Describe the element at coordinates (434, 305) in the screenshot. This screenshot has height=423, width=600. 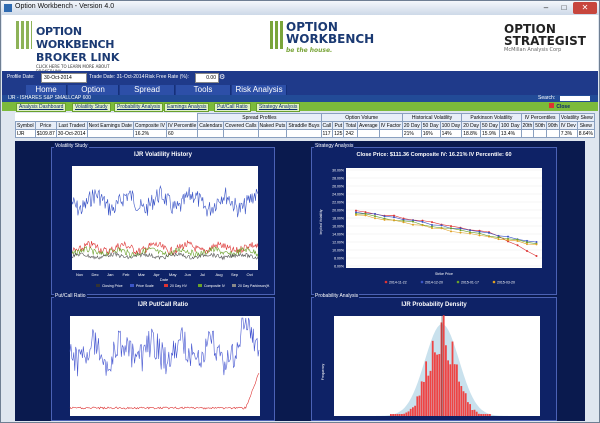
I see `probability-chart-title: IJR Probability Density` at that location.